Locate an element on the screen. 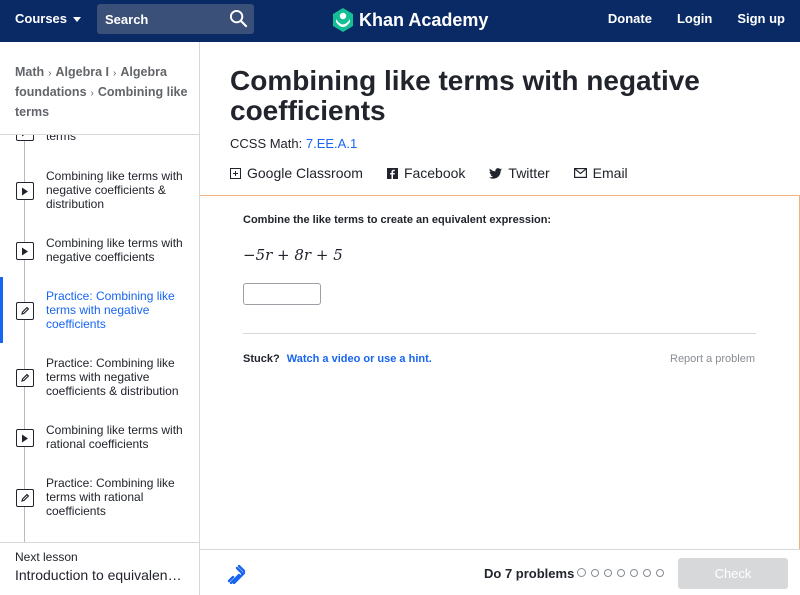  problem-count-label: Do 7 problems is located at coordinates (529, 573).